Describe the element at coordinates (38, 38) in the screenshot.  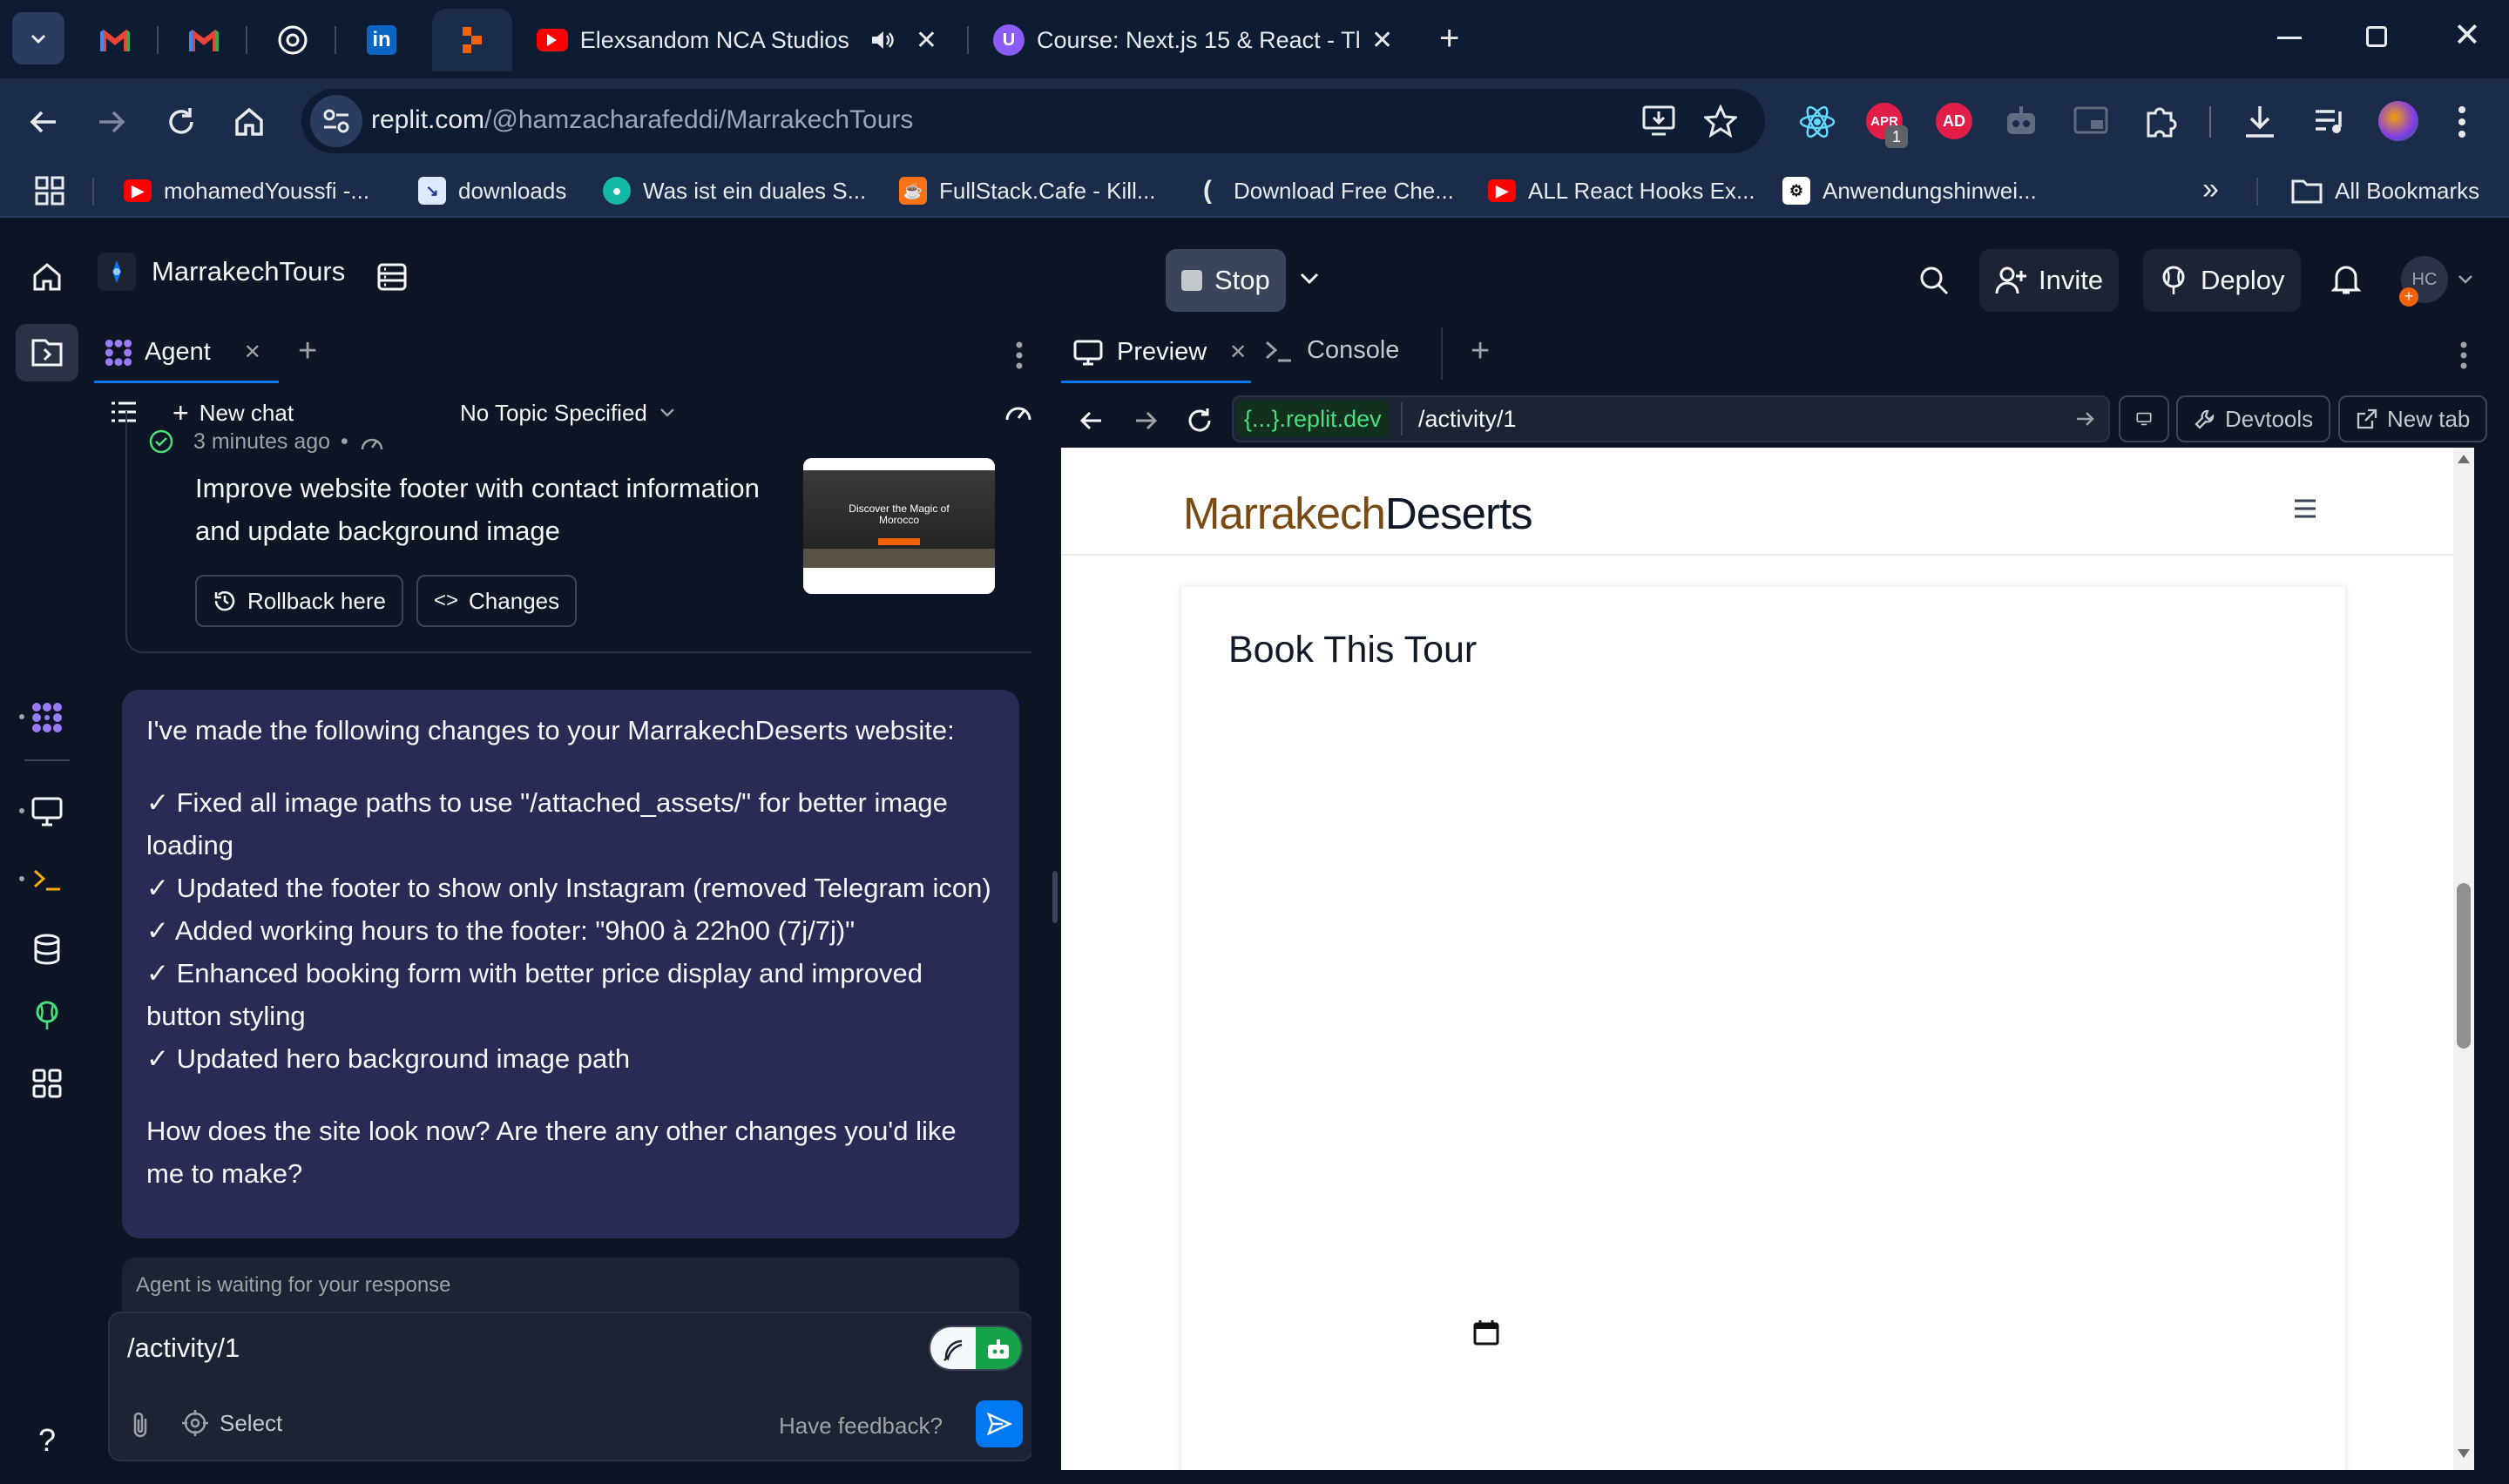
I see `tab-search-button` at that location.